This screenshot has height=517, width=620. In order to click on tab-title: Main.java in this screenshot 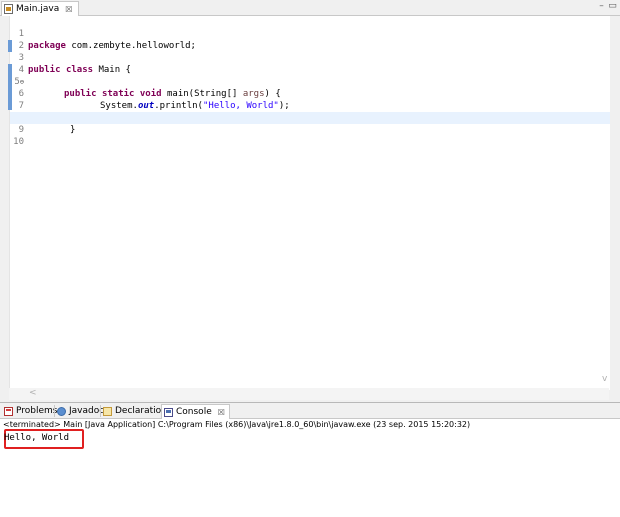, I will do `click(38, 9)`.